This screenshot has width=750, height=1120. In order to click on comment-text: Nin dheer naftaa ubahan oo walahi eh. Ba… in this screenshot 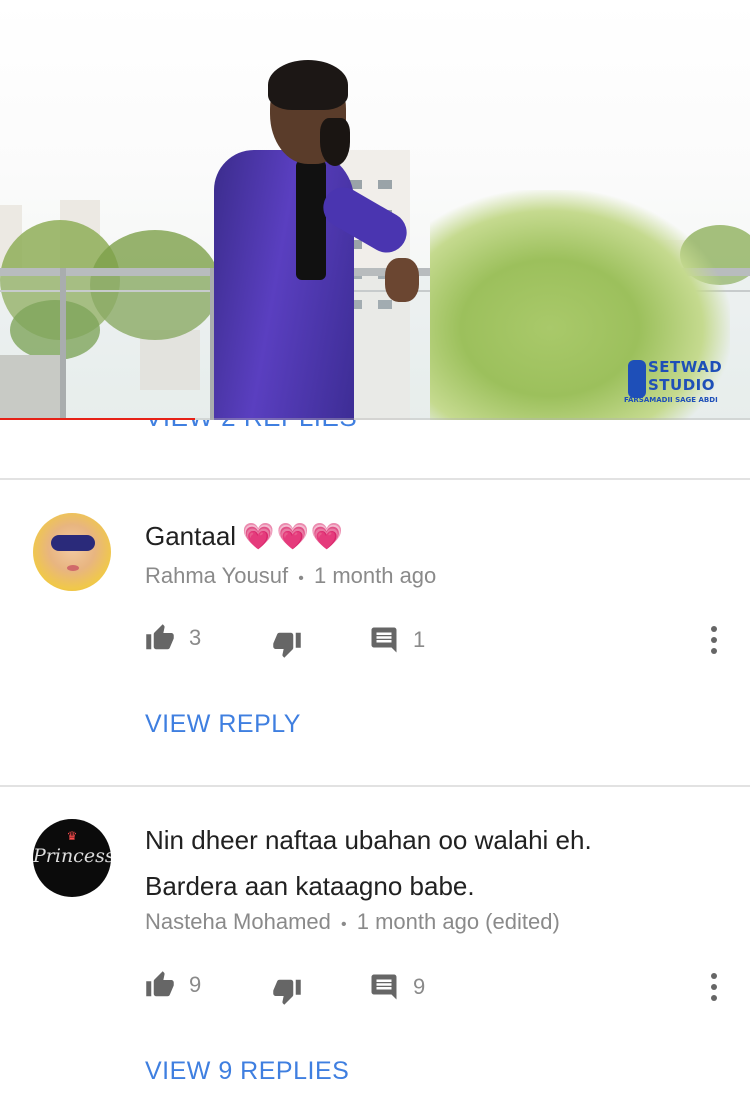, I will do `click(368, 863)`.